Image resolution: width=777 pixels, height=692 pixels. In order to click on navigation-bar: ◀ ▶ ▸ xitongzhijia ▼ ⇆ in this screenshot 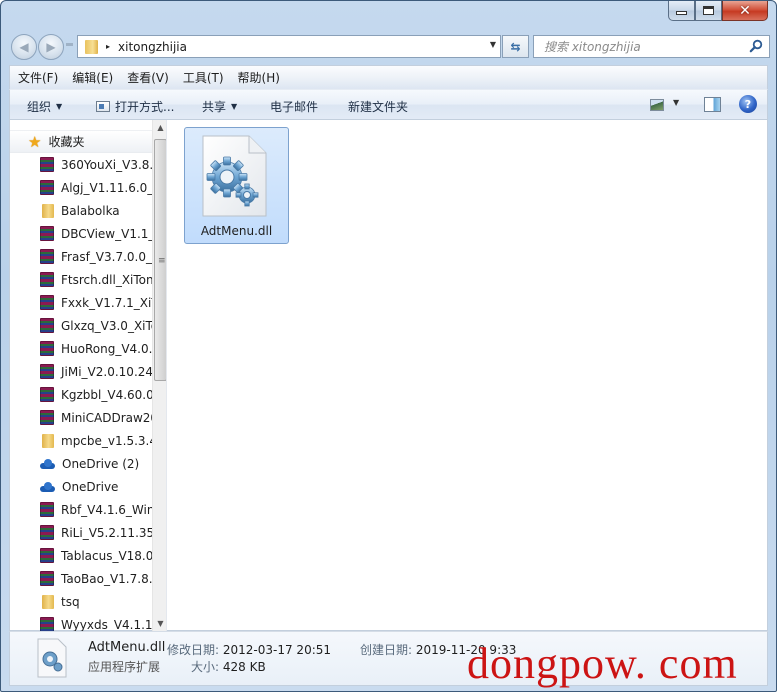, I will do `click(389, 46)`.